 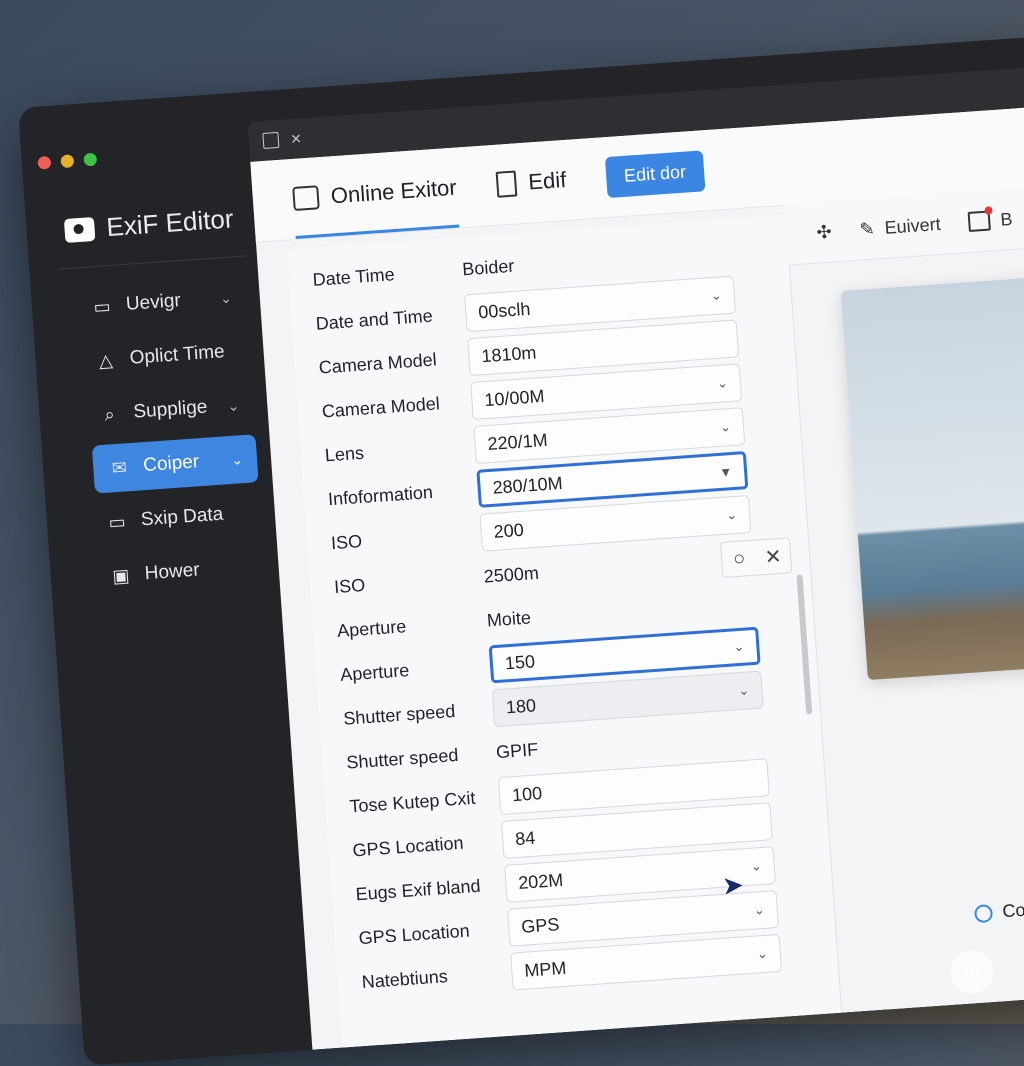 I want to click on brand: ExiF Editor, so click(x=159, y=224).